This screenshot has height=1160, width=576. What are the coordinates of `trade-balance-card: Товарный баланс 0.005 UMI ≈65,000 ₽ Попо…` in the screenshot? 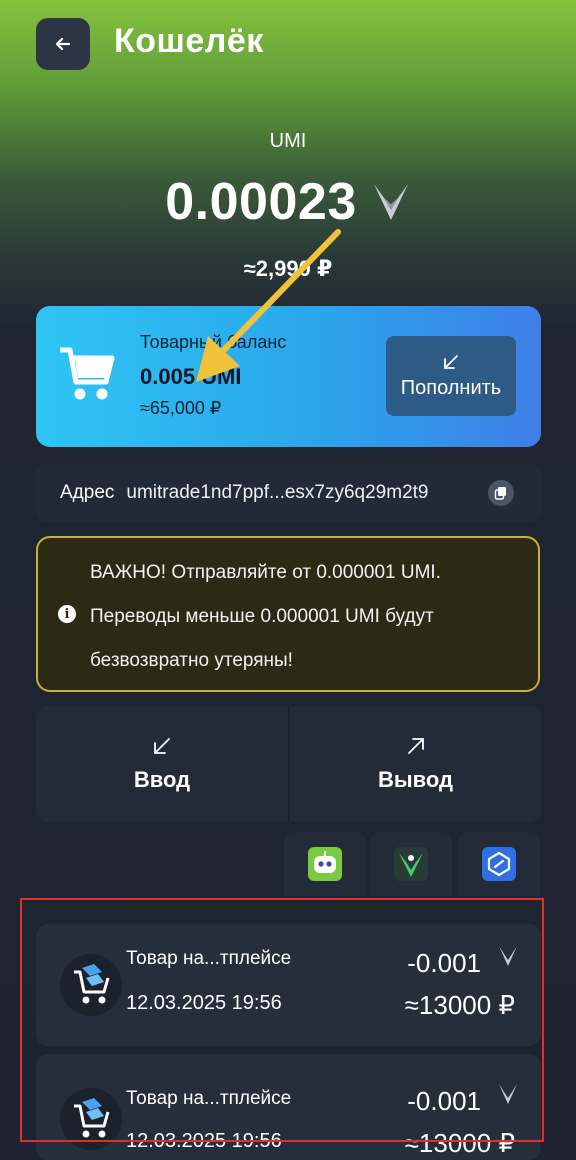 It's located at (288, 376).